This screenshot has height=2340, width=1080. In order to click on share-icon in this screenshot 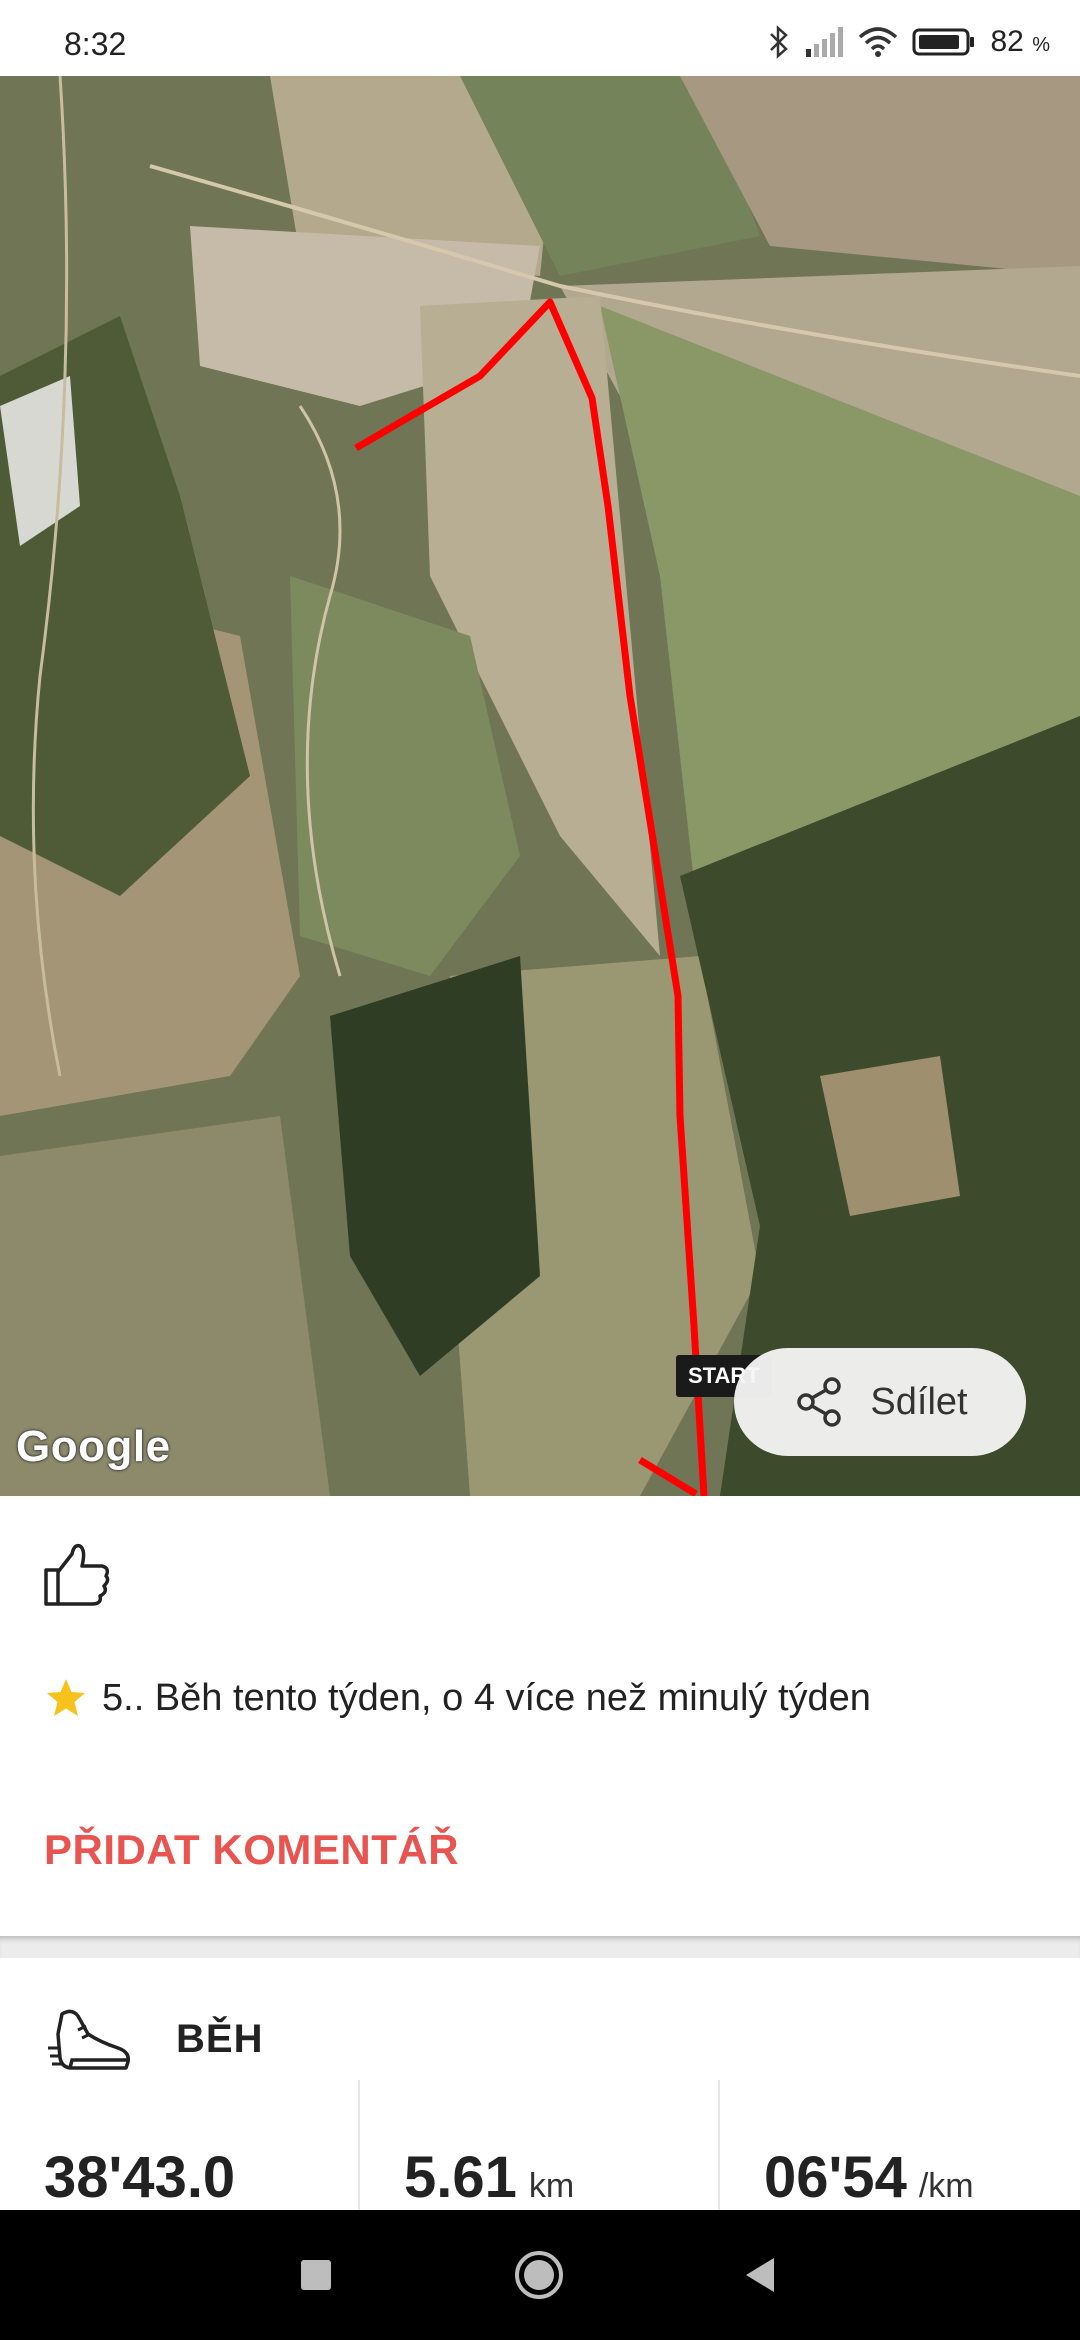, I will do `click(819, 1402)`.